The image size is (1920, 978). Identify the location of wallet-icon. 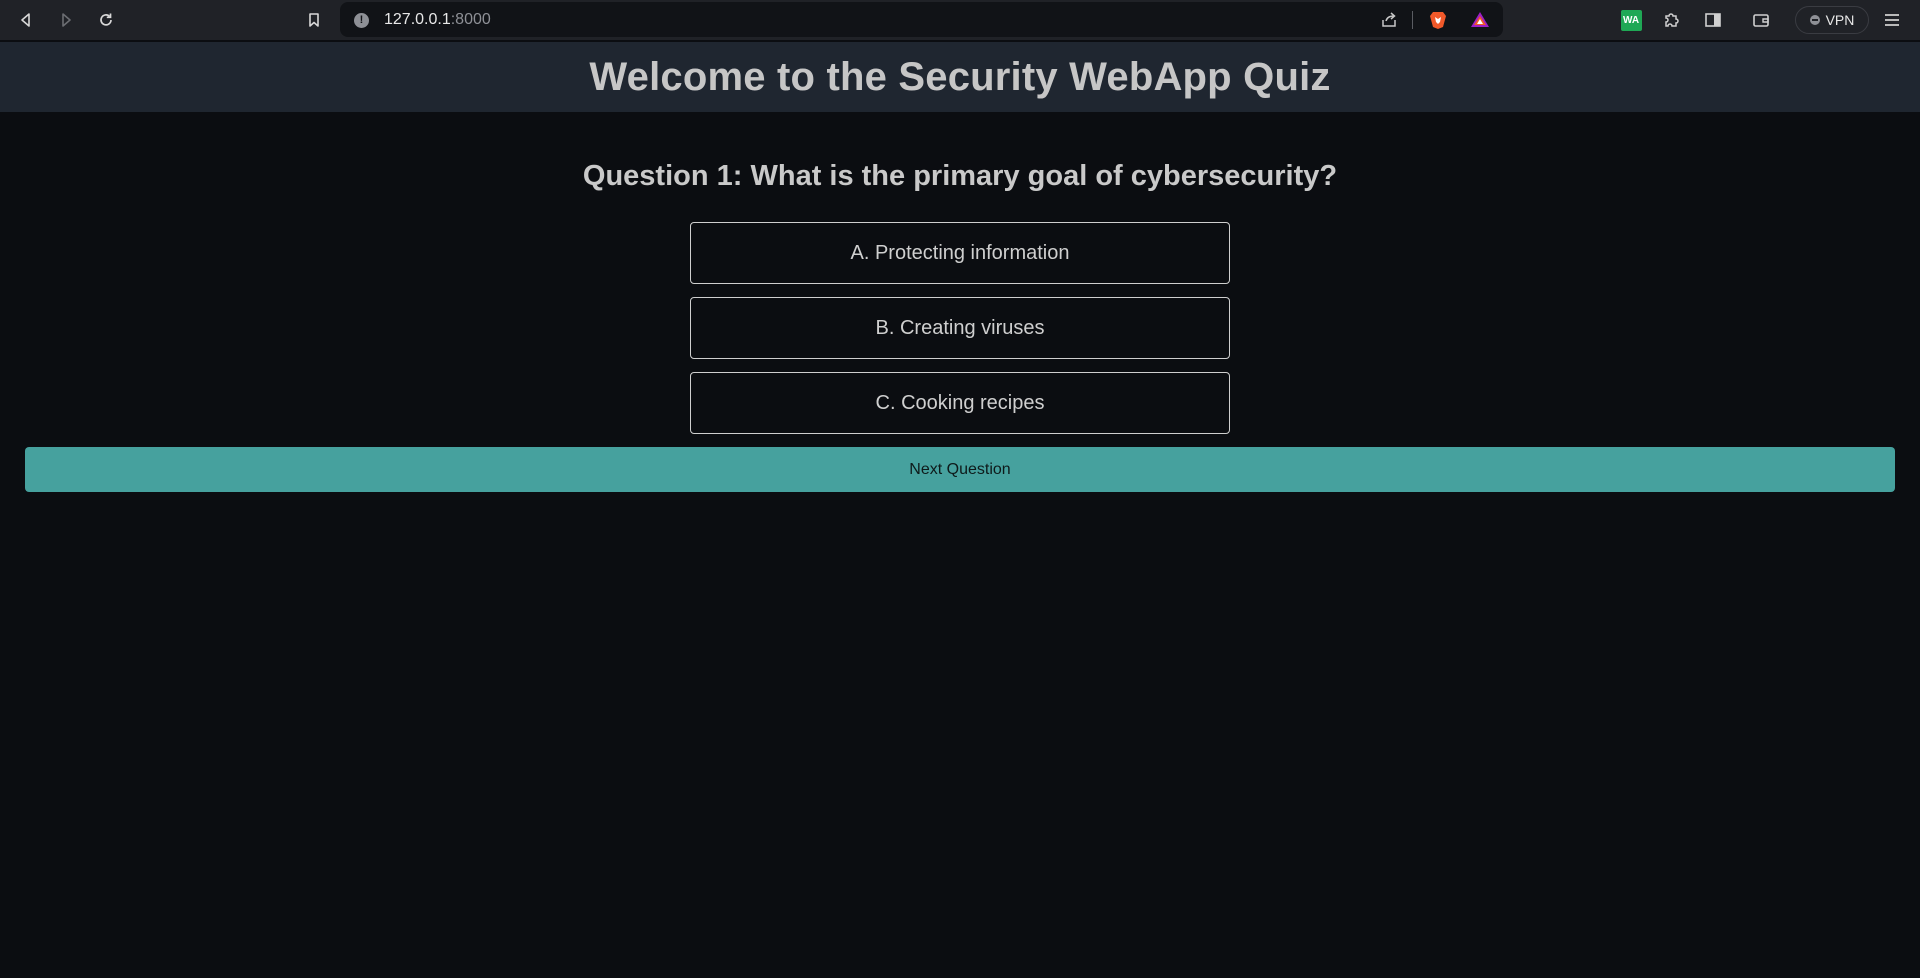
(1761, 20).